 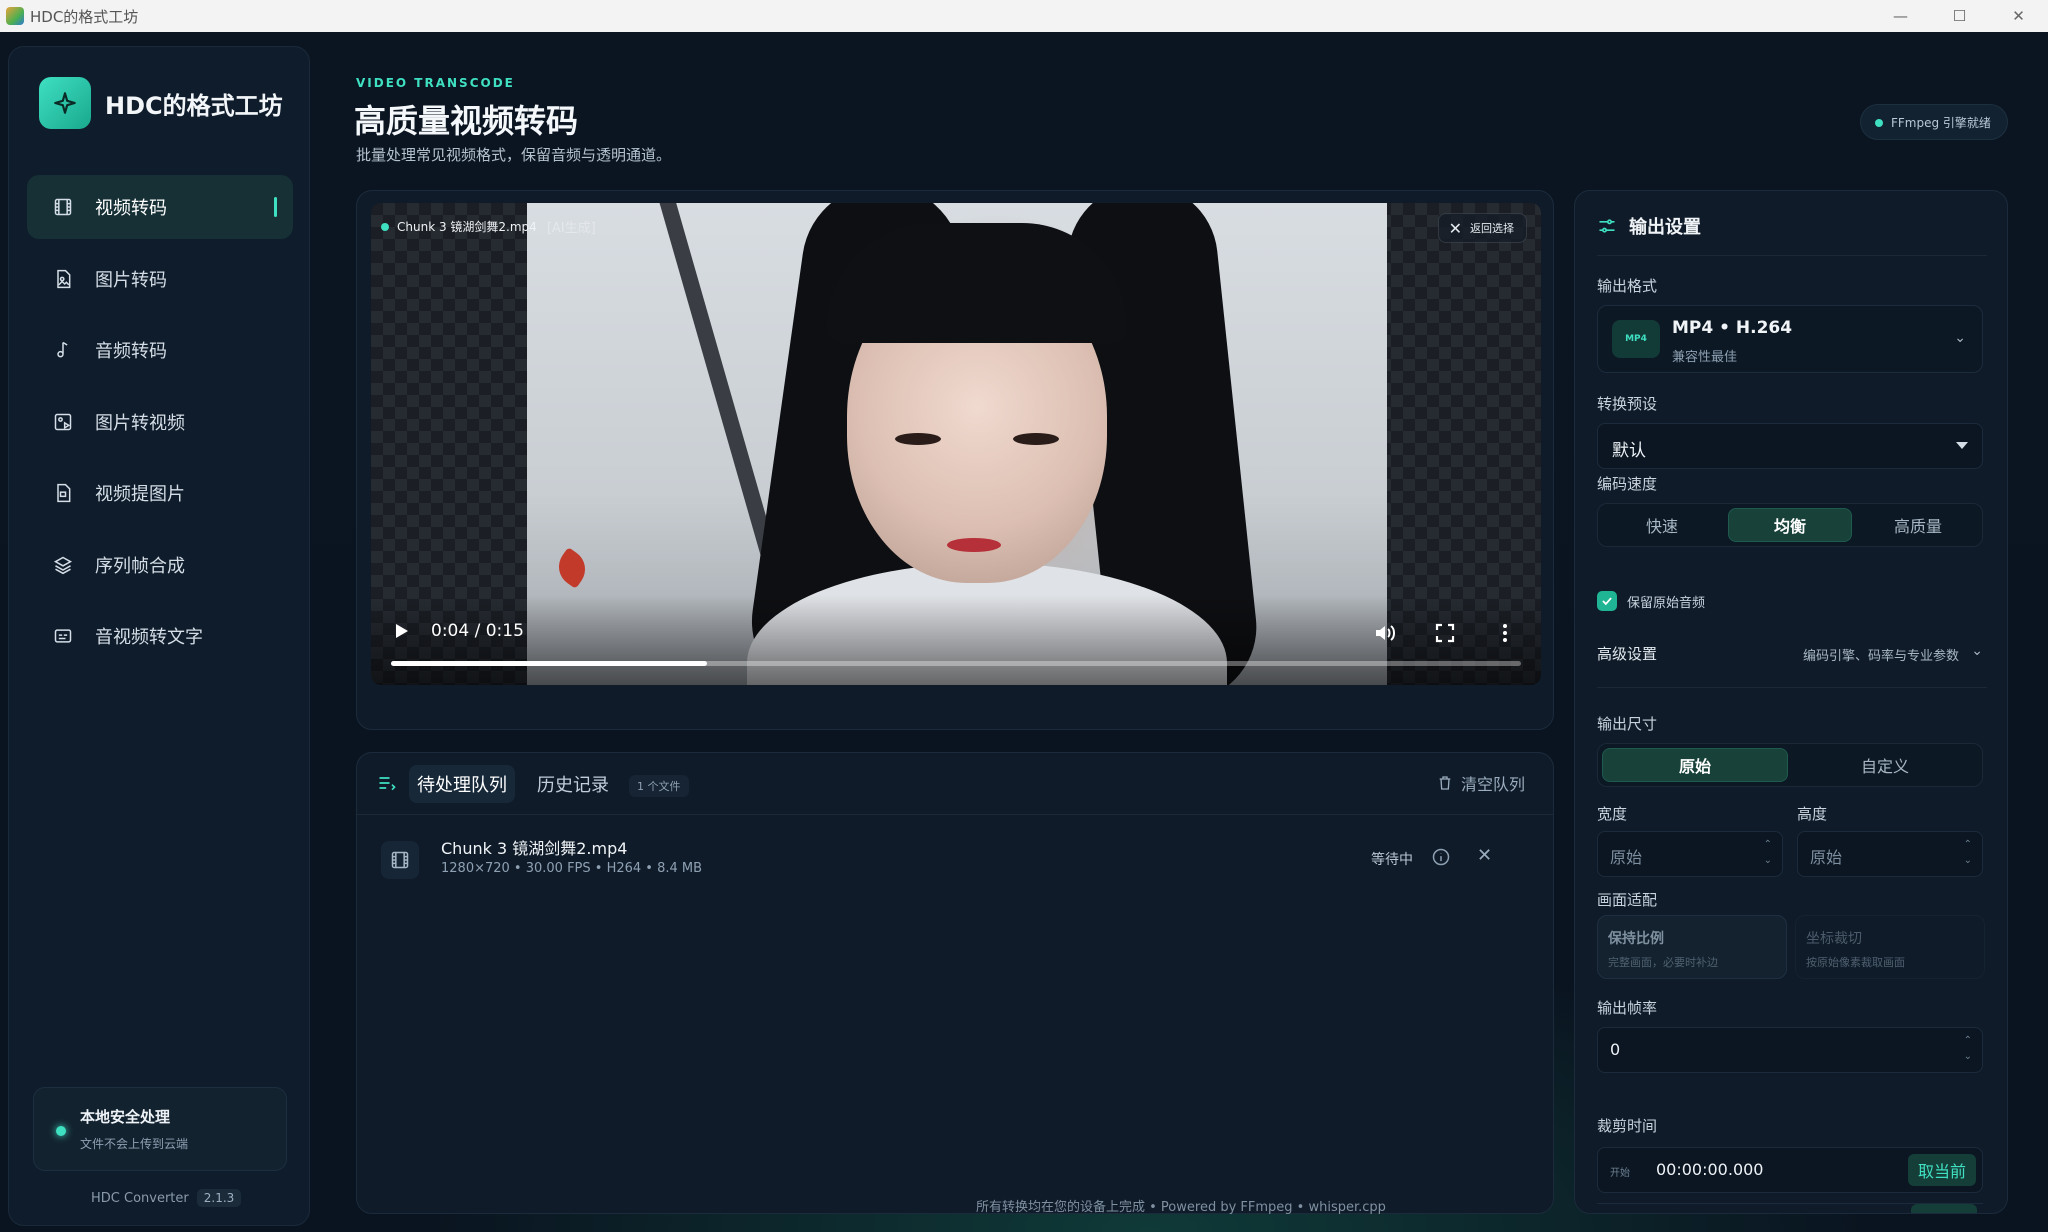 I want to click on trim-label: 裁剪时间, so click(x=1627, y=1126).